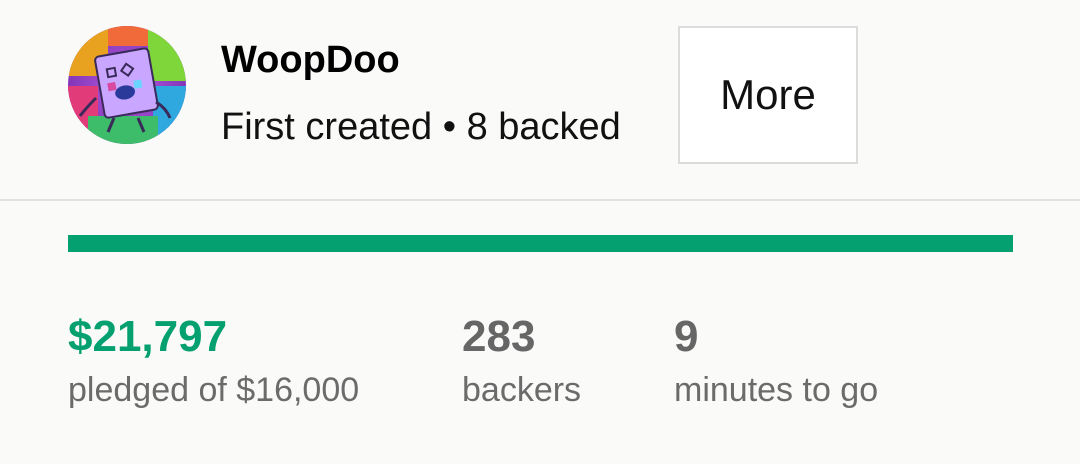 The height and width of the screenshot is (464, 1080). I want to click on stat-backers: 283 backers, so click(521, 361).